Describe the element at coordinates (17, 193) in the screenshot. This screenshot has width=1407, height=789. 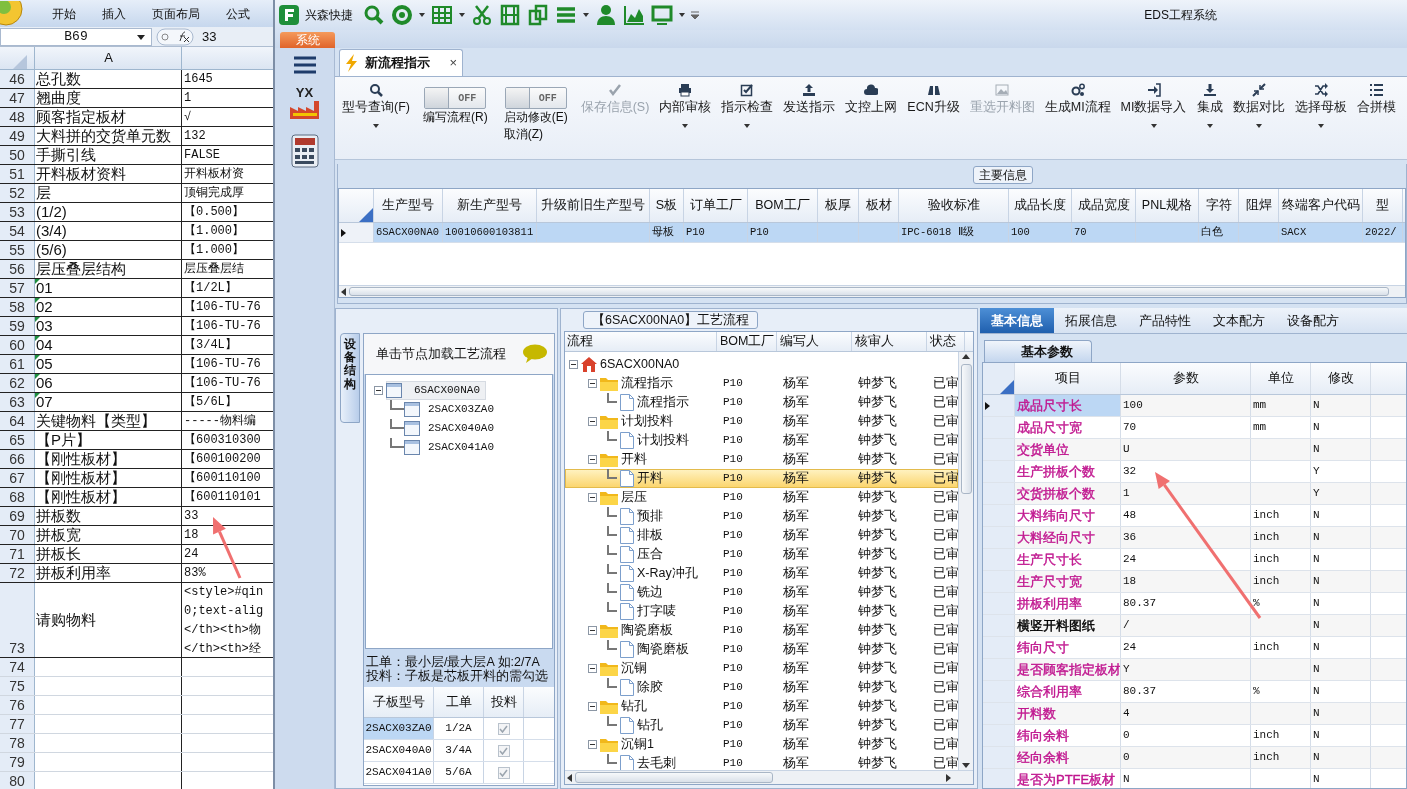
I see `row-number: 52` at that location.